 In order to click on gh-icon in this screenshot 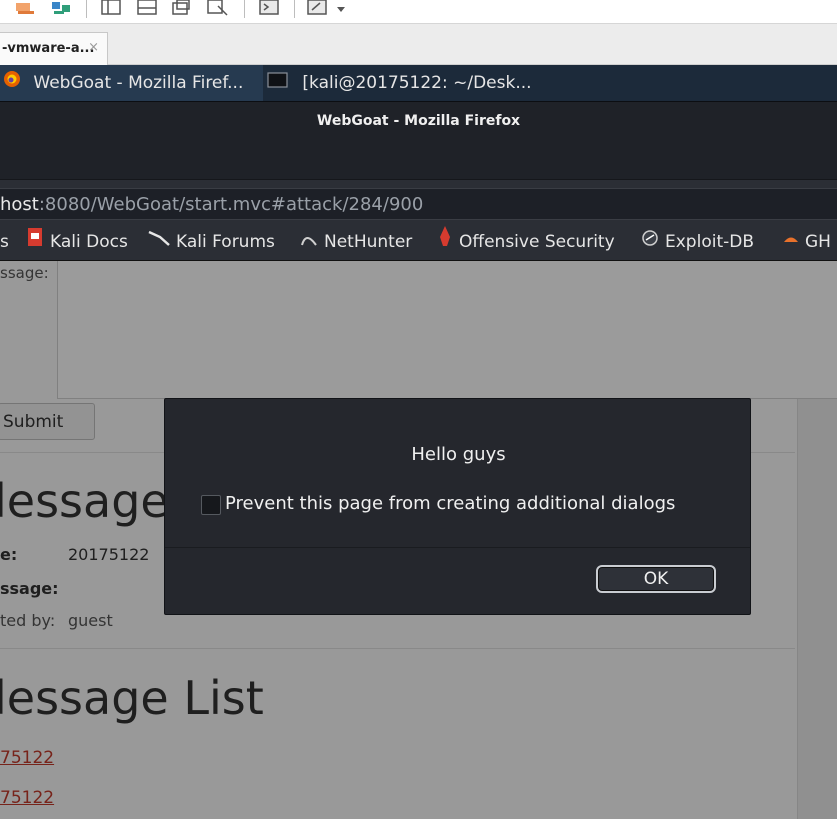, I will do `click(791, 241)`.